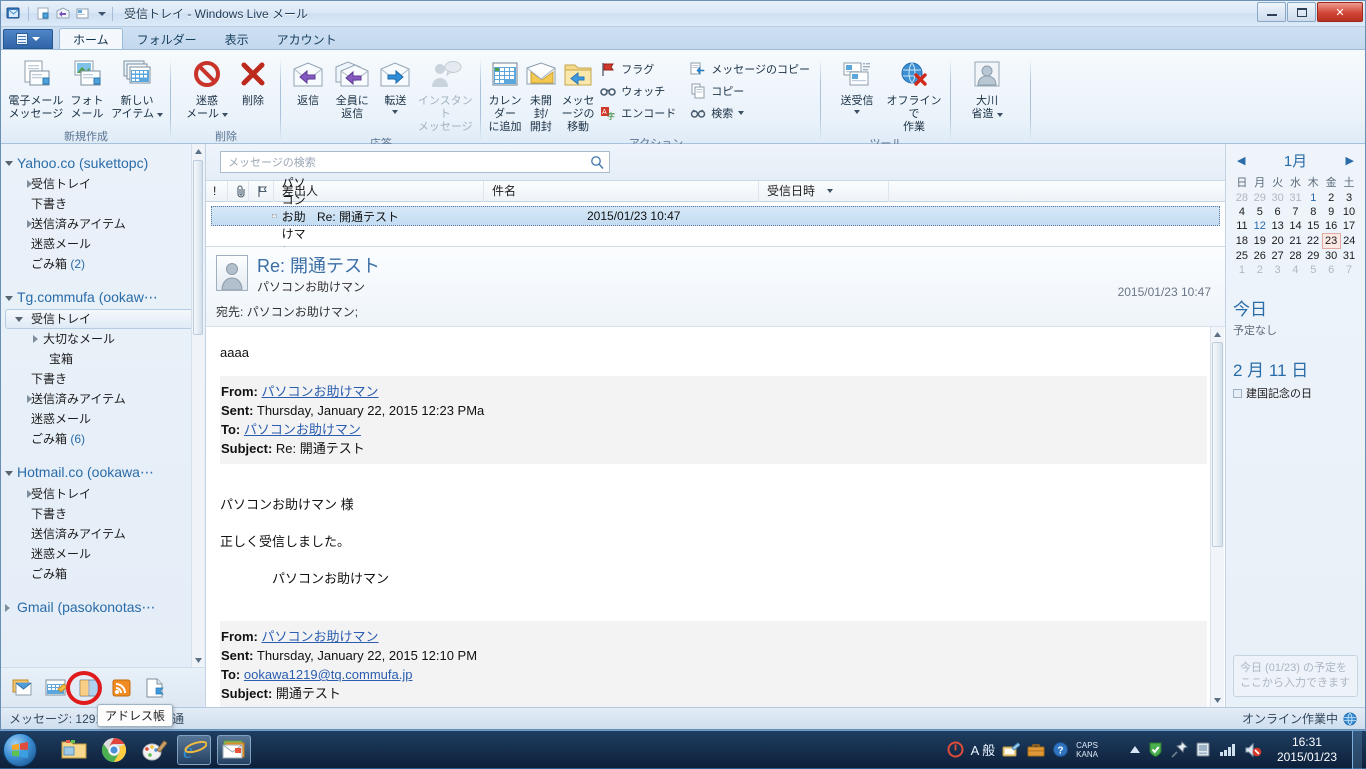 The width and height of the screenshot is (1366, 769). What do you see at coordinates (253, 83) in the screenshot?
I see `delete-button: 削除` at bounding box center [253, 83].